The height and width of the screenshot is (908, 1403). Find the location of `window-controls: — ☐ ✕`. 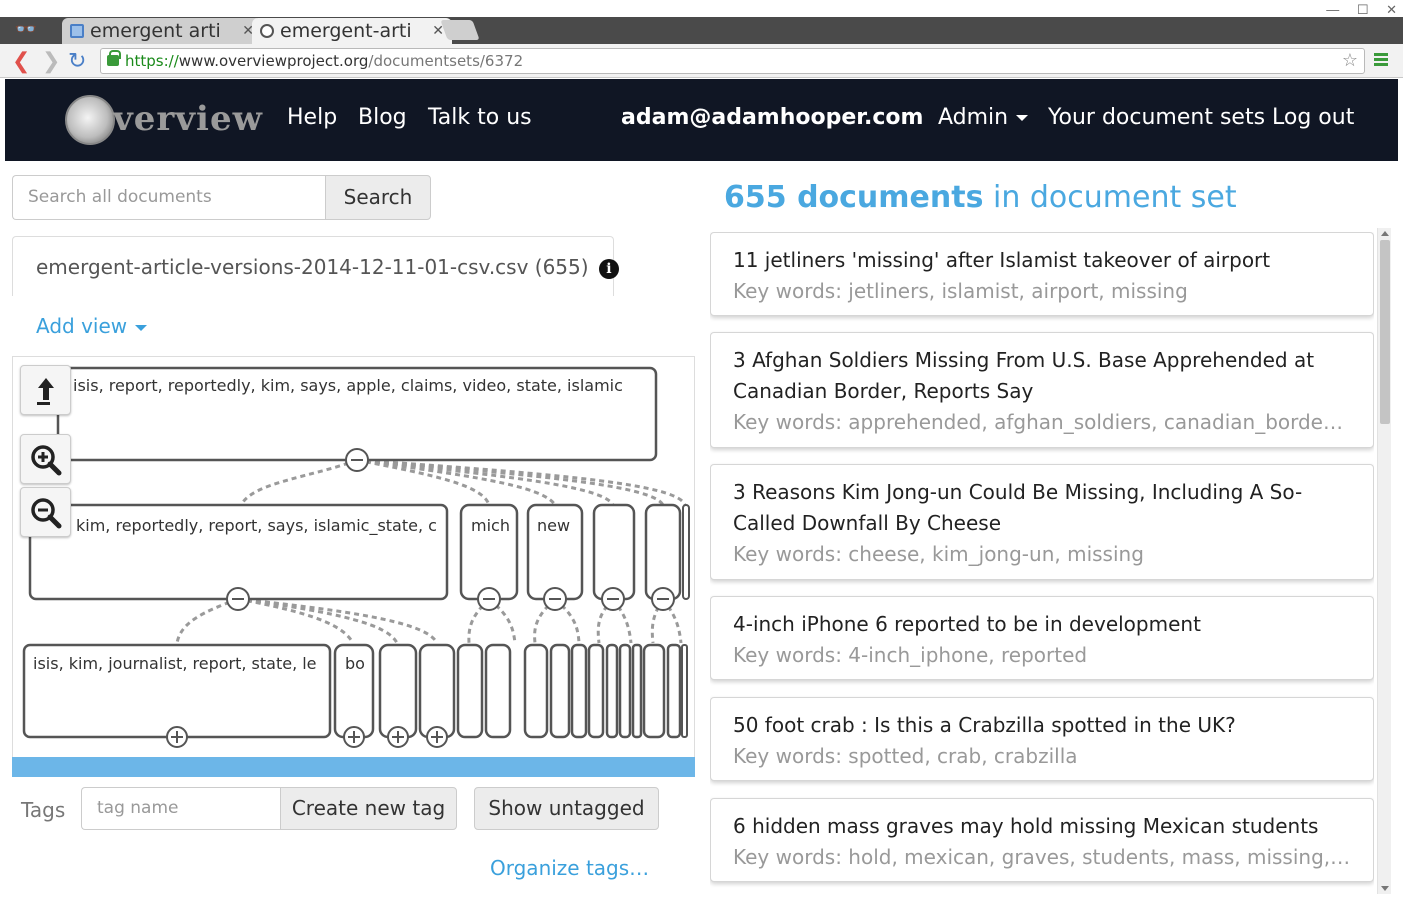

window-controls: — ☐ ✕ is located at coordinates (1354, 10).